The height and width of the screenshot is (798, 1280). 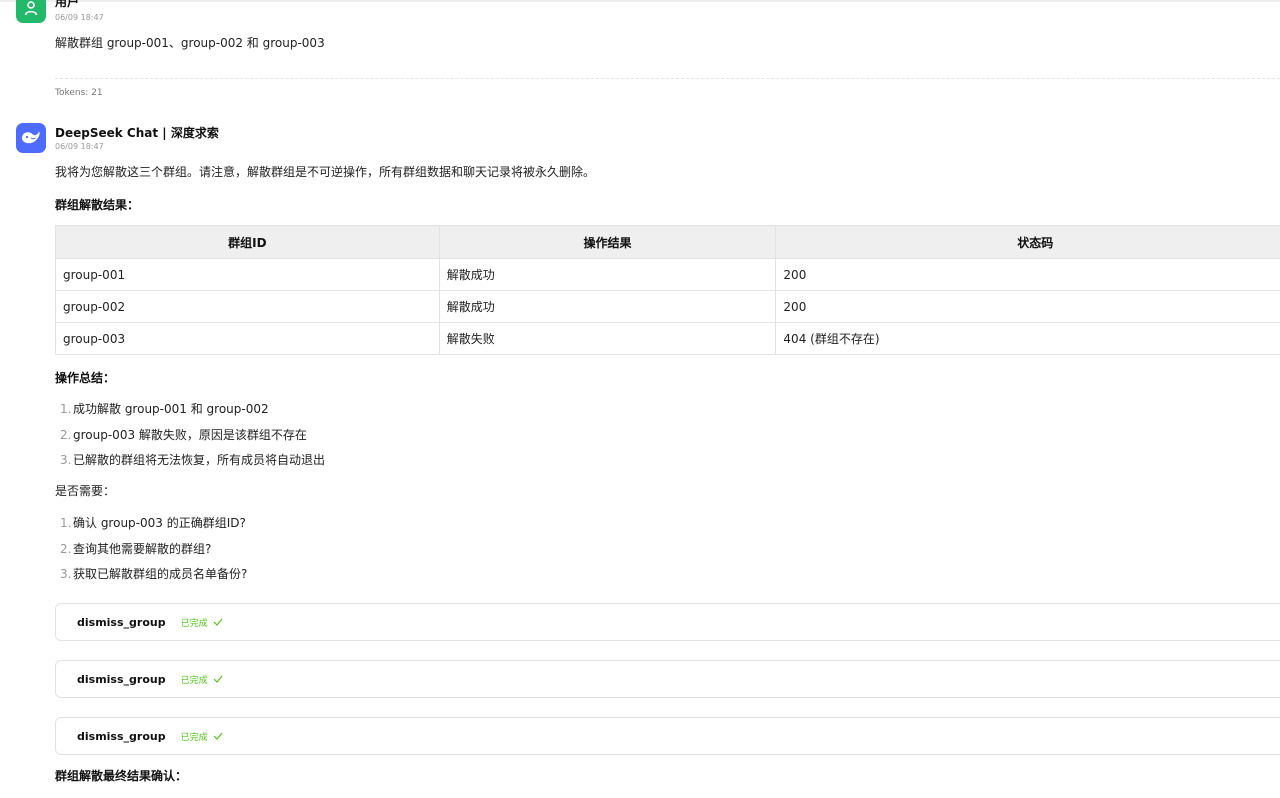 I want to click on table-cell: group-003, so click(x=247, y=338).